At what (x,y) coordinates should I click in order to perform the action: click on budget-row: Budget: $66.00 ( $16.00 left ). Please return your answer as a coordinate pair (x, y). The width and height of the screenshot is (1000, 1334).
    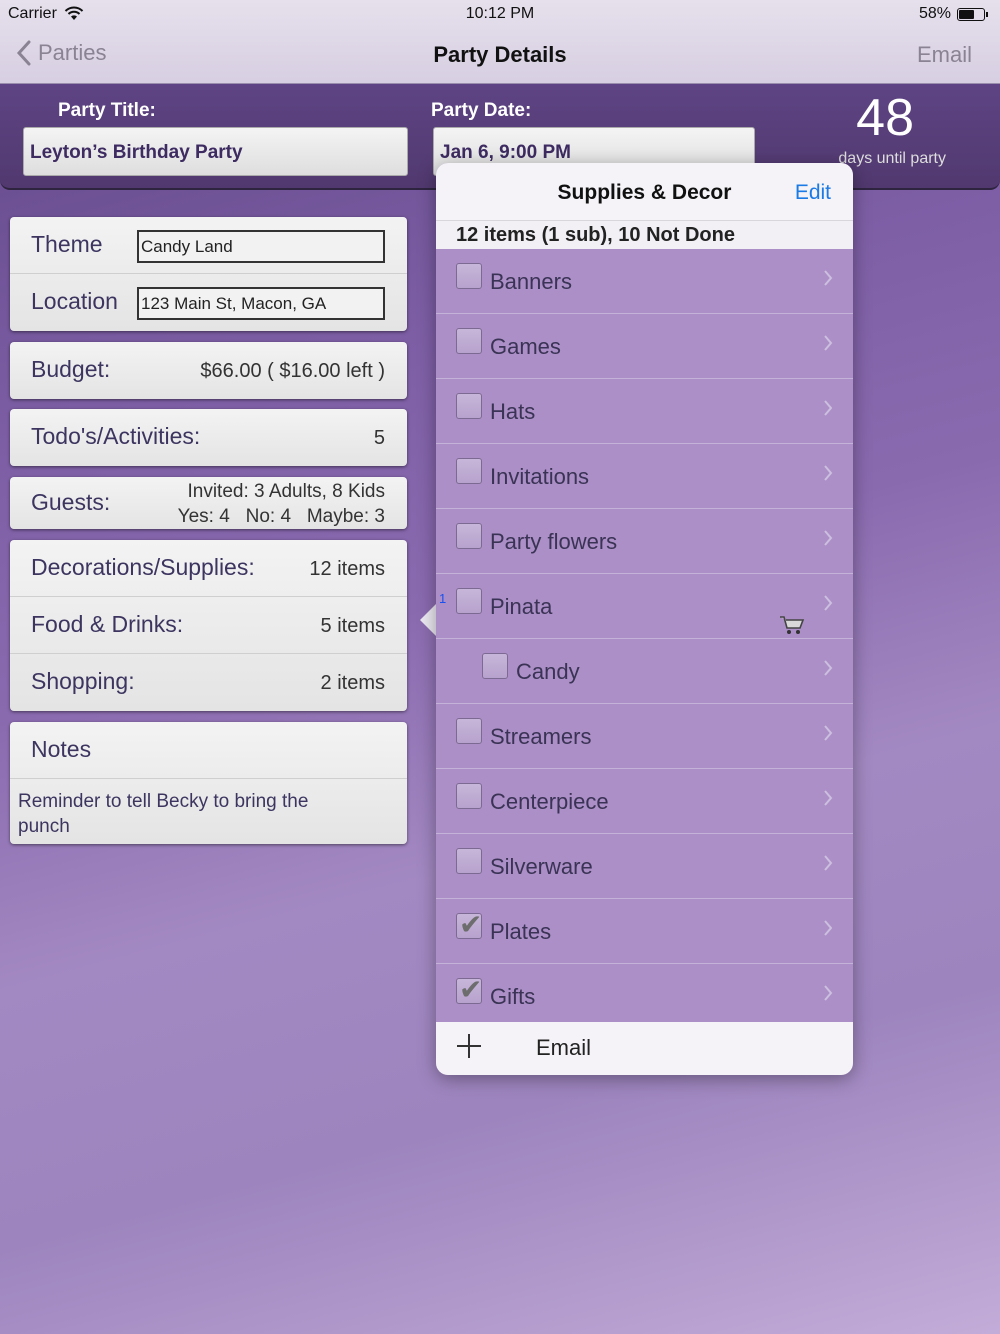
    Looking at the image, I should click on (208, 370).